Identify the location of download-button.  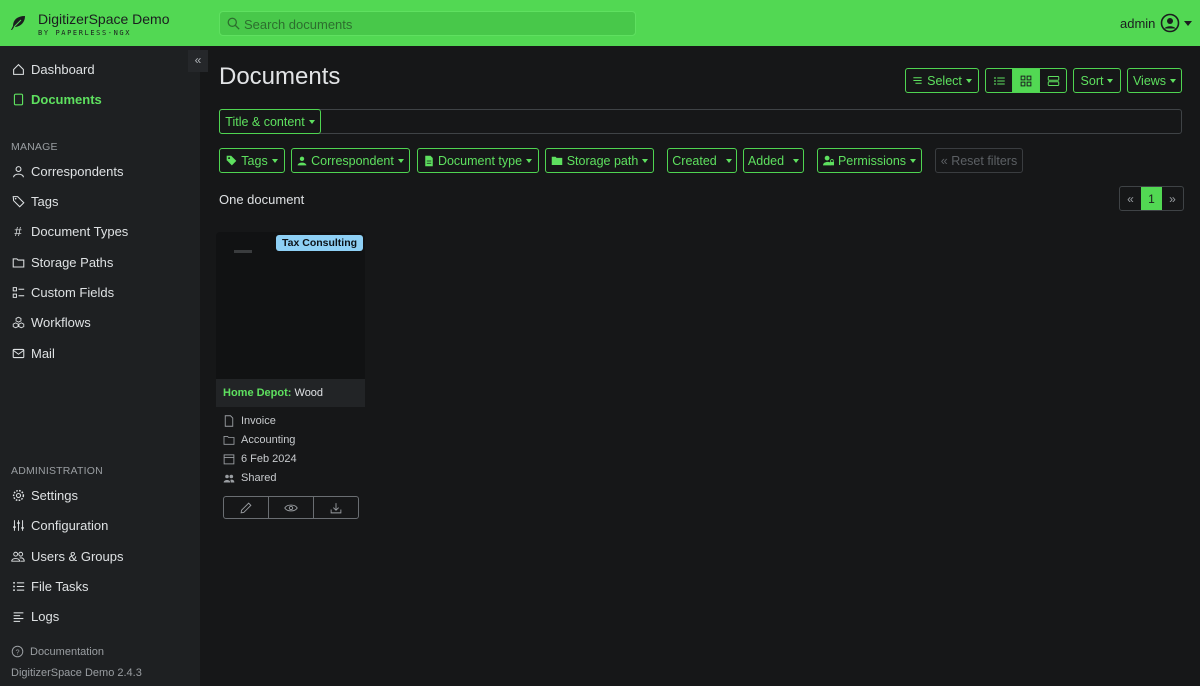
(336, 507).